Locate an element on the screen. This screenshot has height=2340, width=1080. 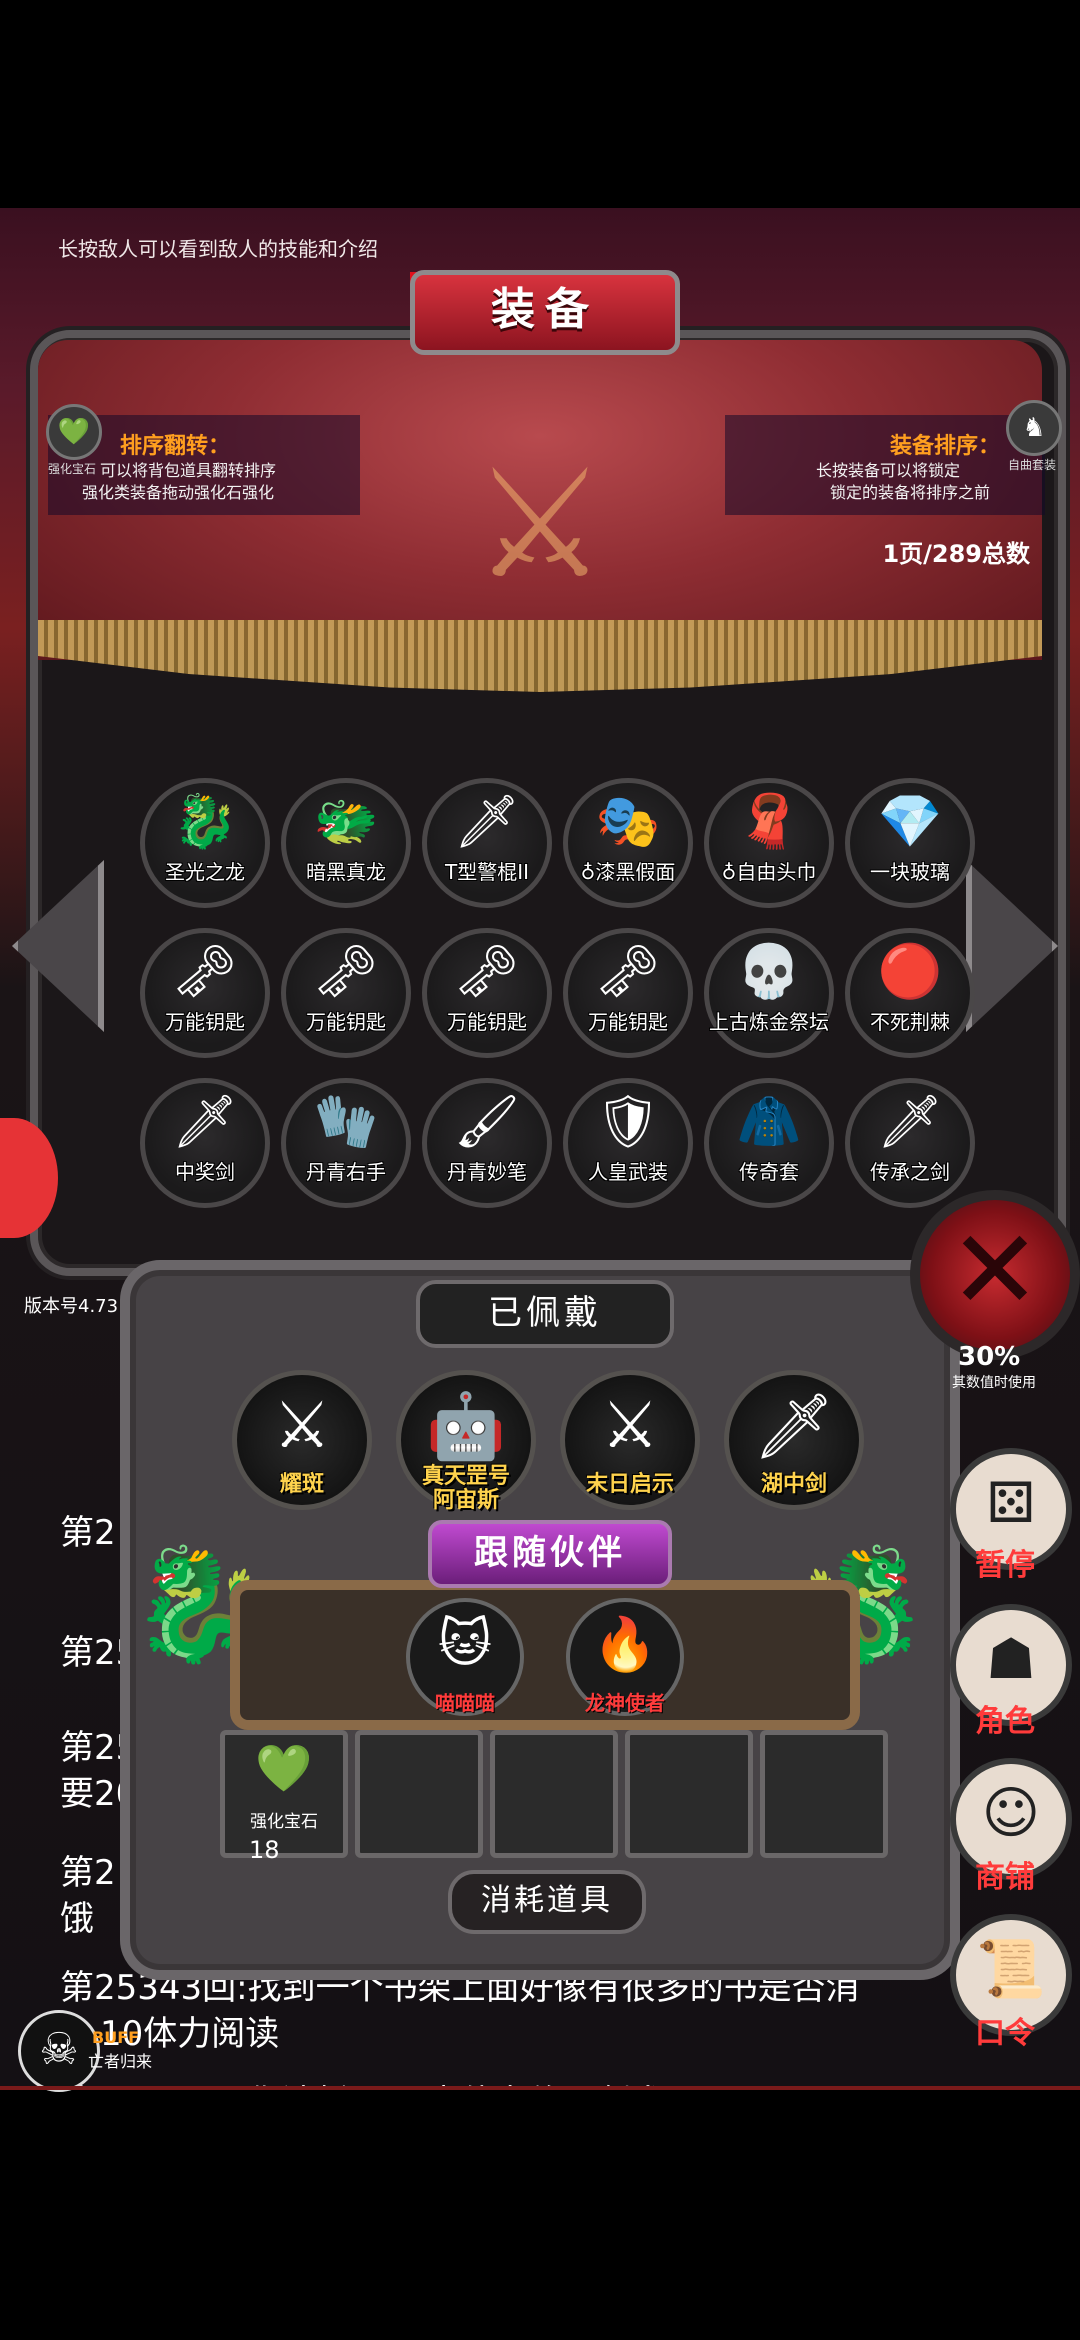
item-label: 一块玻璃 is located at coordinates (910, 872).